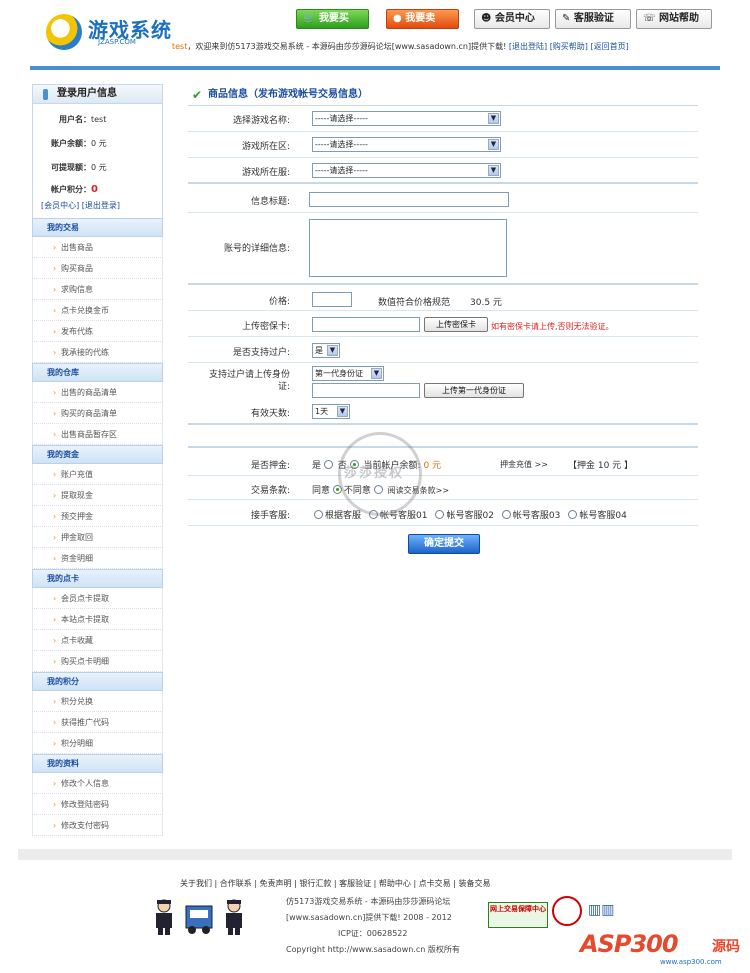  I want to click on sidebar-item: 预交押金, so click(97, 516).